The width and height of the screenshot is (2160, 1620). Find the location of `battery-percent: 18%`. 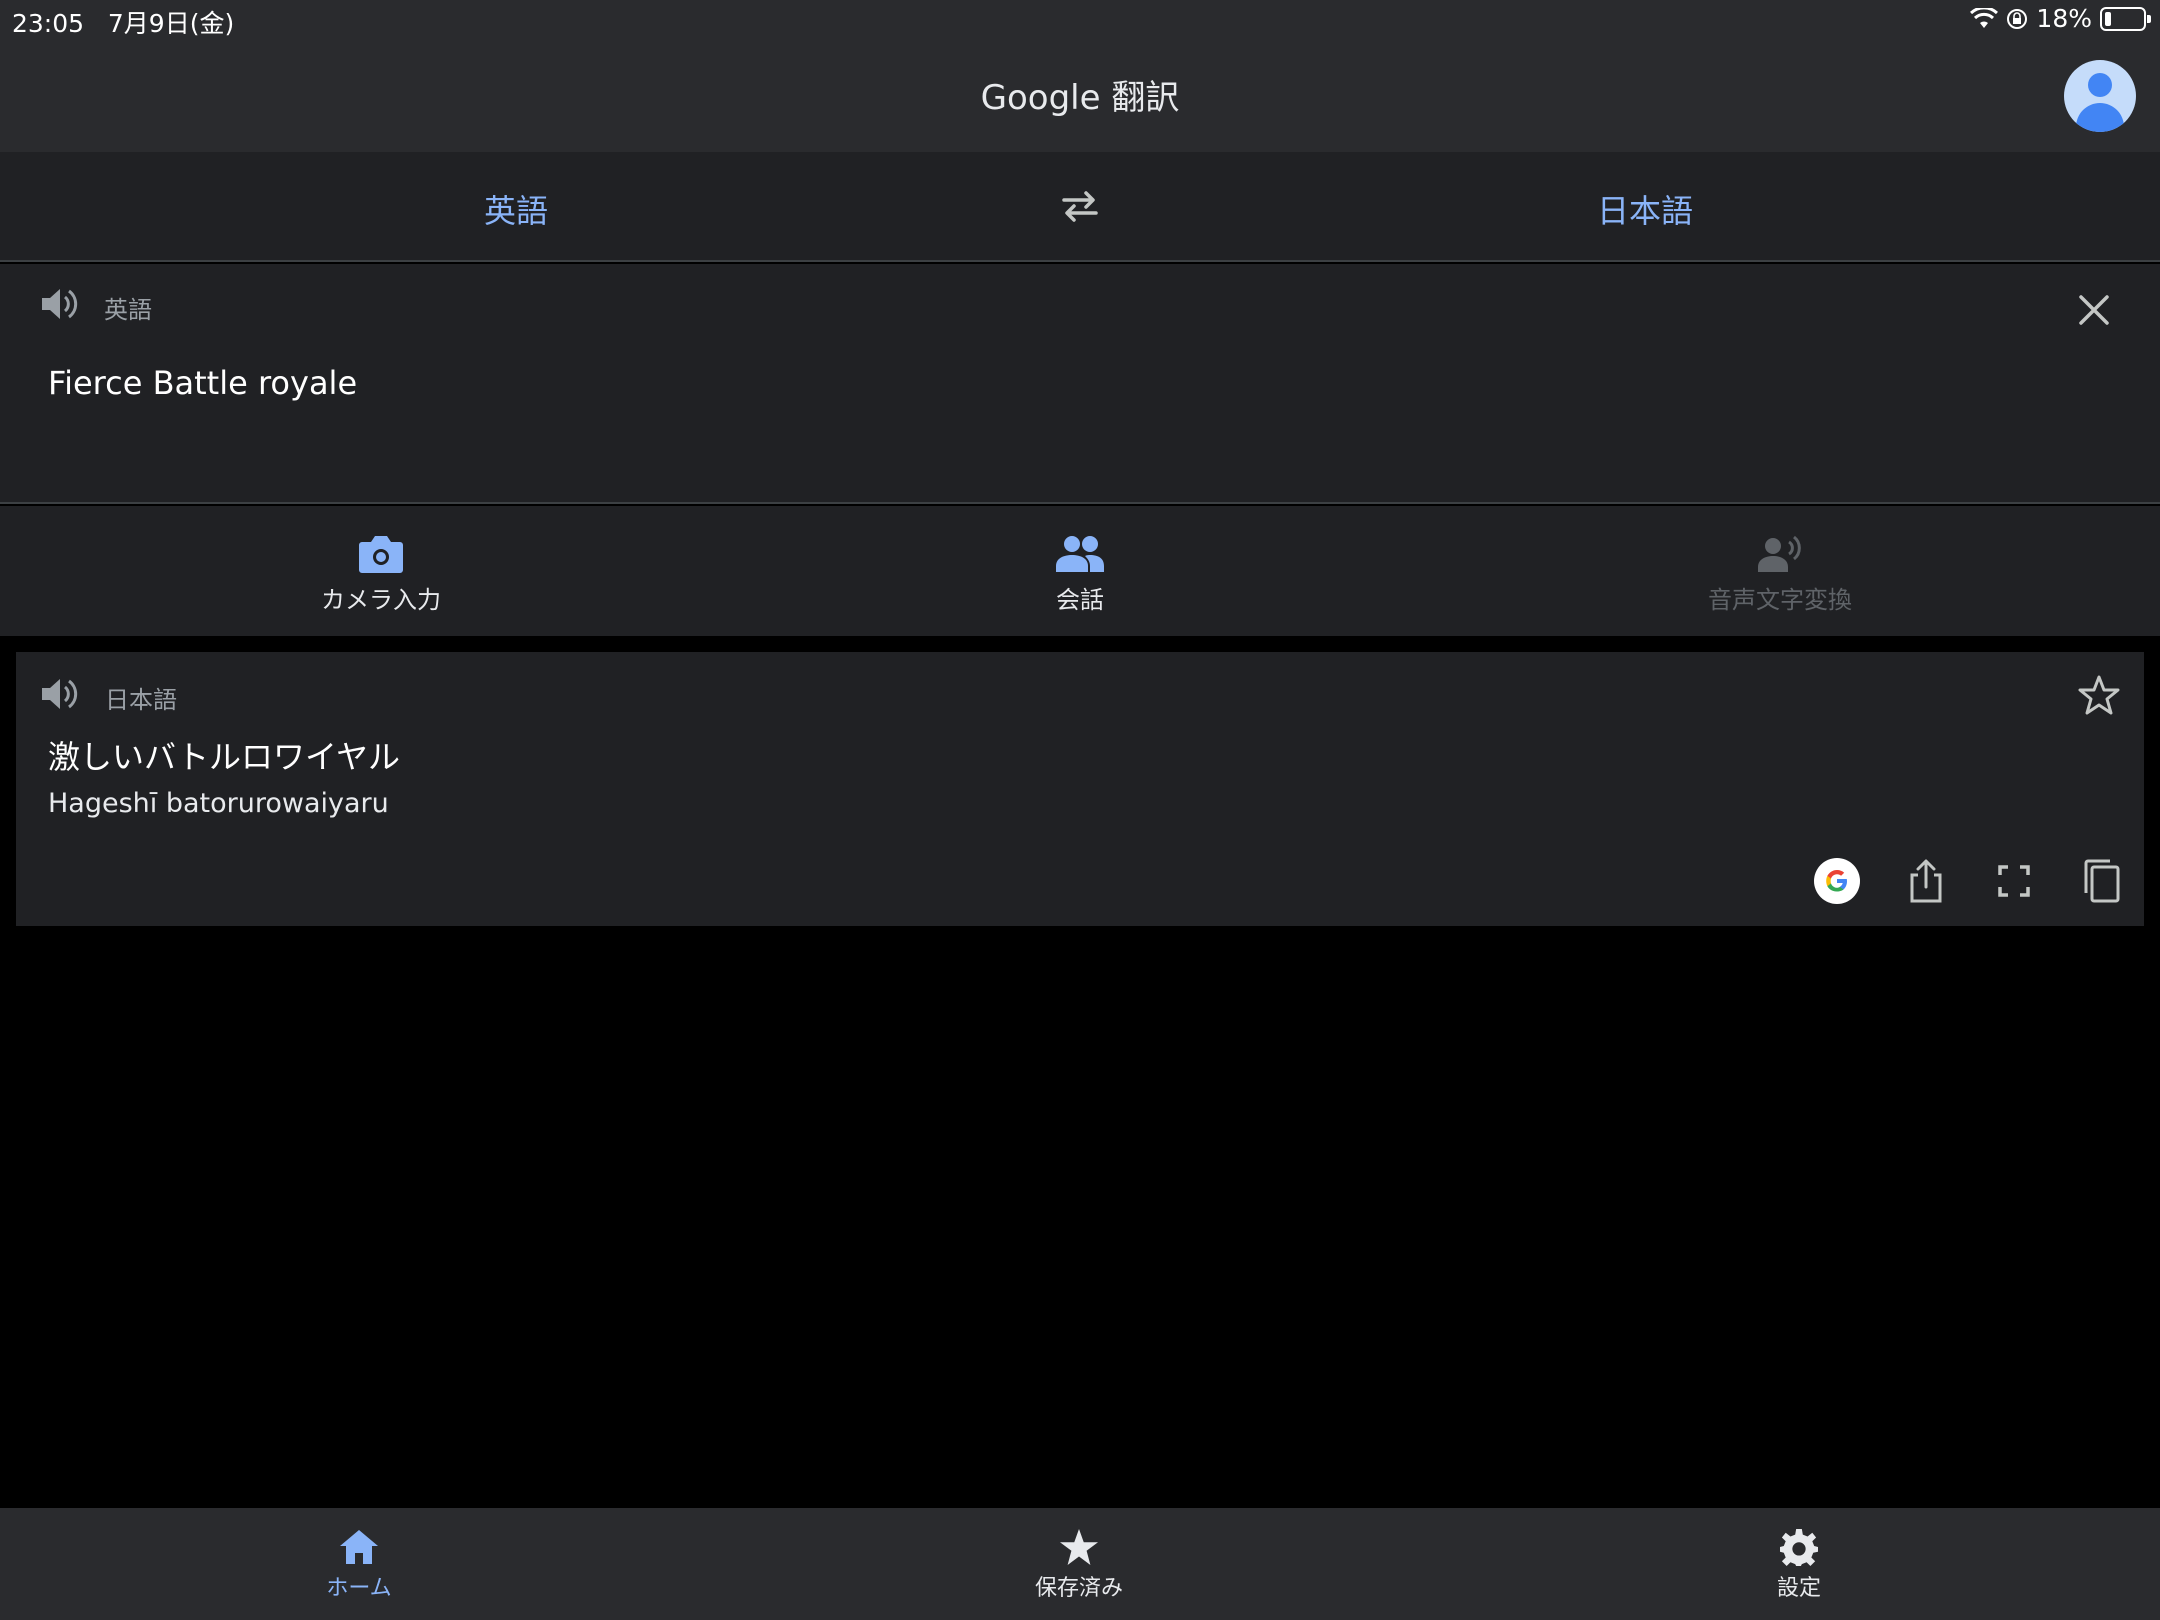

battery-percent: 18% is located at coordinates (2064, 18).